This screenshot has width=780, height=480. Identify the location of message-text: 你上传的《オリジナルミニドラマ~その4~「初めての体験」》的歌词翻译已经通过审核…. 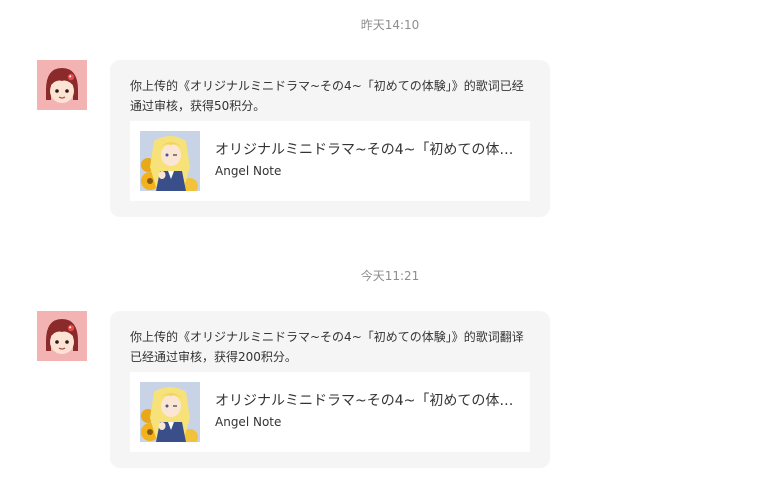
(327, 347).